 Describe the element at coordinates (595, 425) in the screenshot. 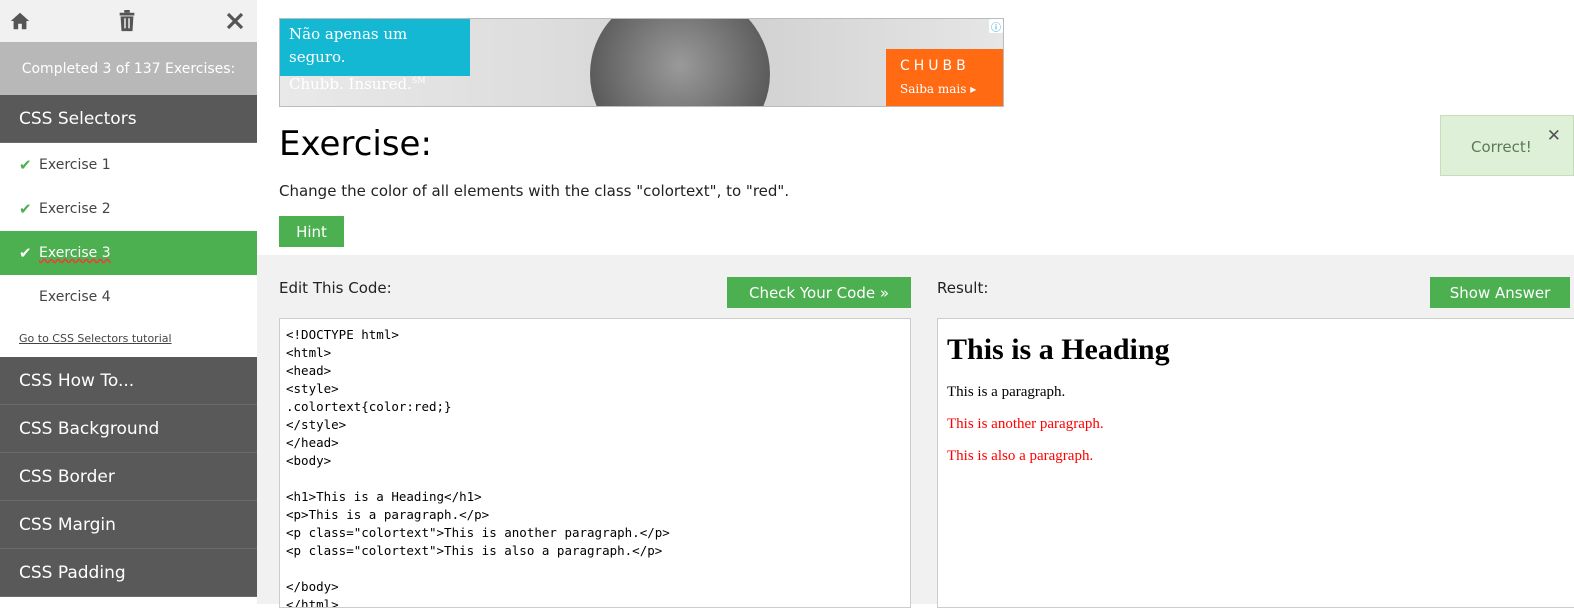

I see `code-line: </style>` at that location.